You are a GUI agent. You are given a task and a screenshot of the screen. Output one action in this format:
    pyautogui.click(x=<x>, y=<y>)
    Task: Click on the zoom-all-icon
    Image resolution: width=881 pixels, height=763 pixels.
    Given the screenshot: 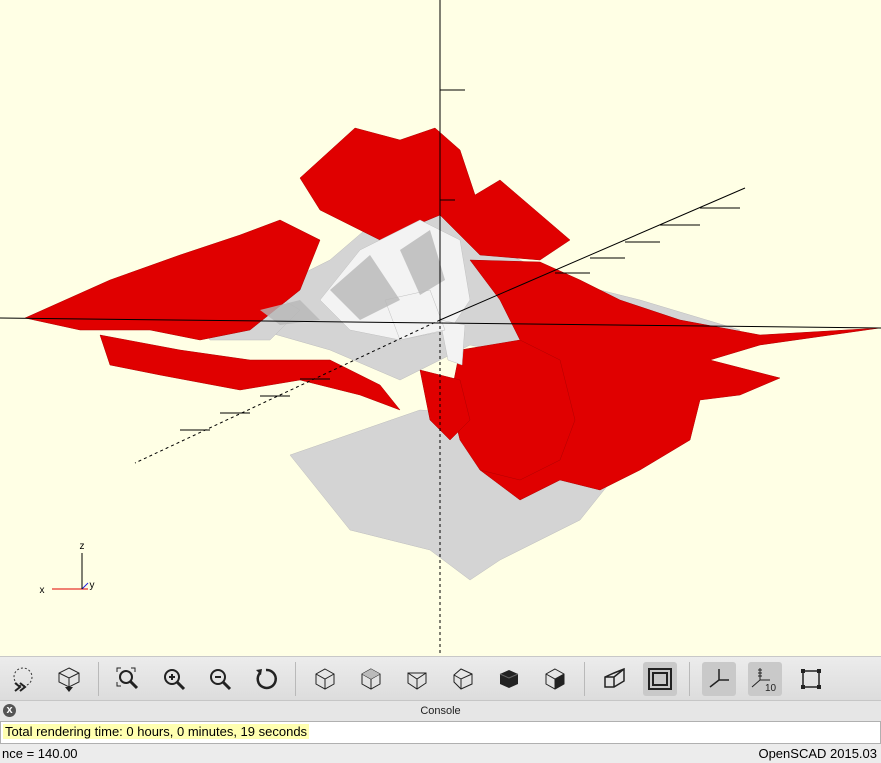 What is the action you would take?
    pyautogui.click(x=127, y=678)
    